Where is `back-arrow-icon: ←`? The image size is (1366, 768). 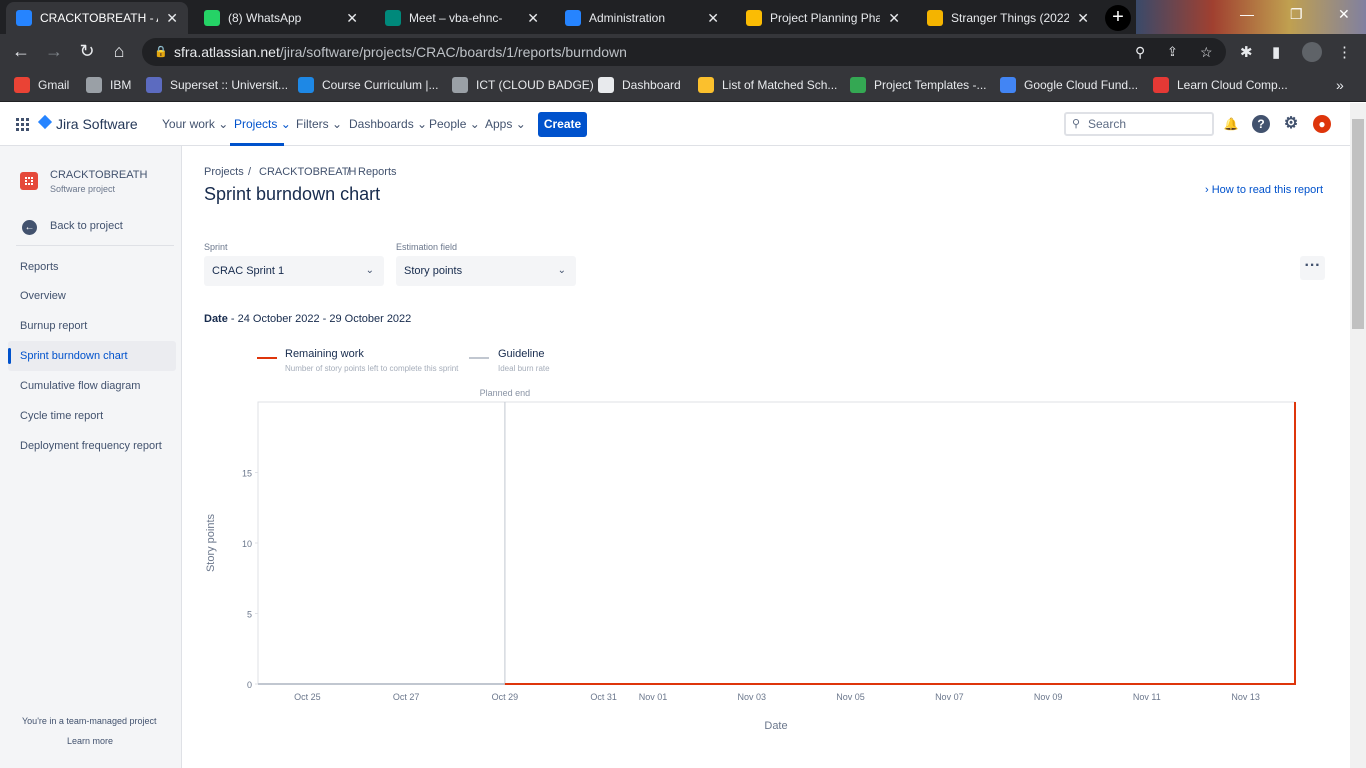
back-arrow-icon: ← is located at coordinates (21, 51).